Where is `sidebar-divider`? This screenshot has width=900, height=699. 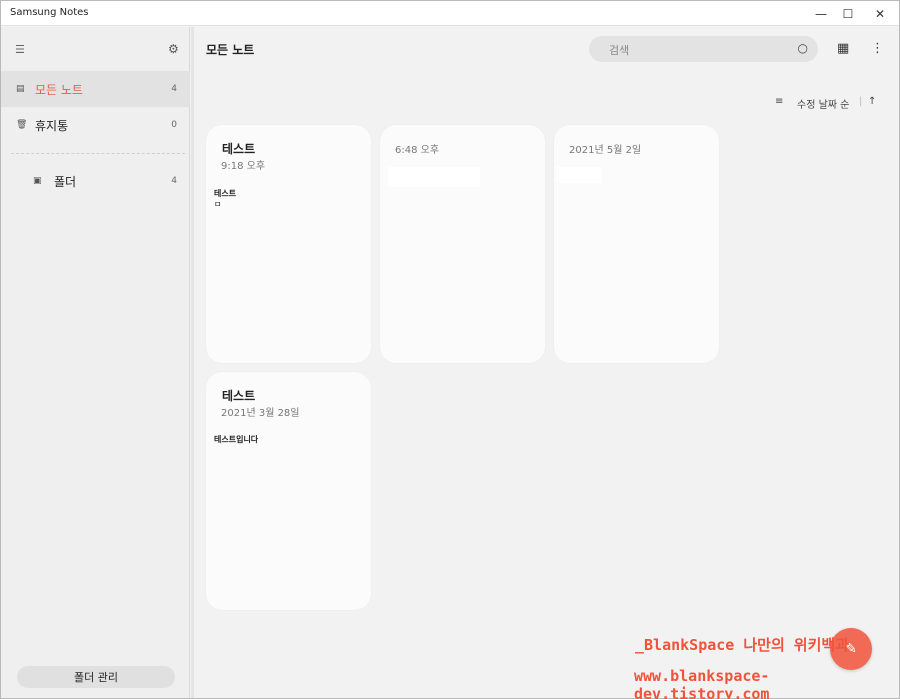 sidebar-divider is located at coordinates (98, 153).